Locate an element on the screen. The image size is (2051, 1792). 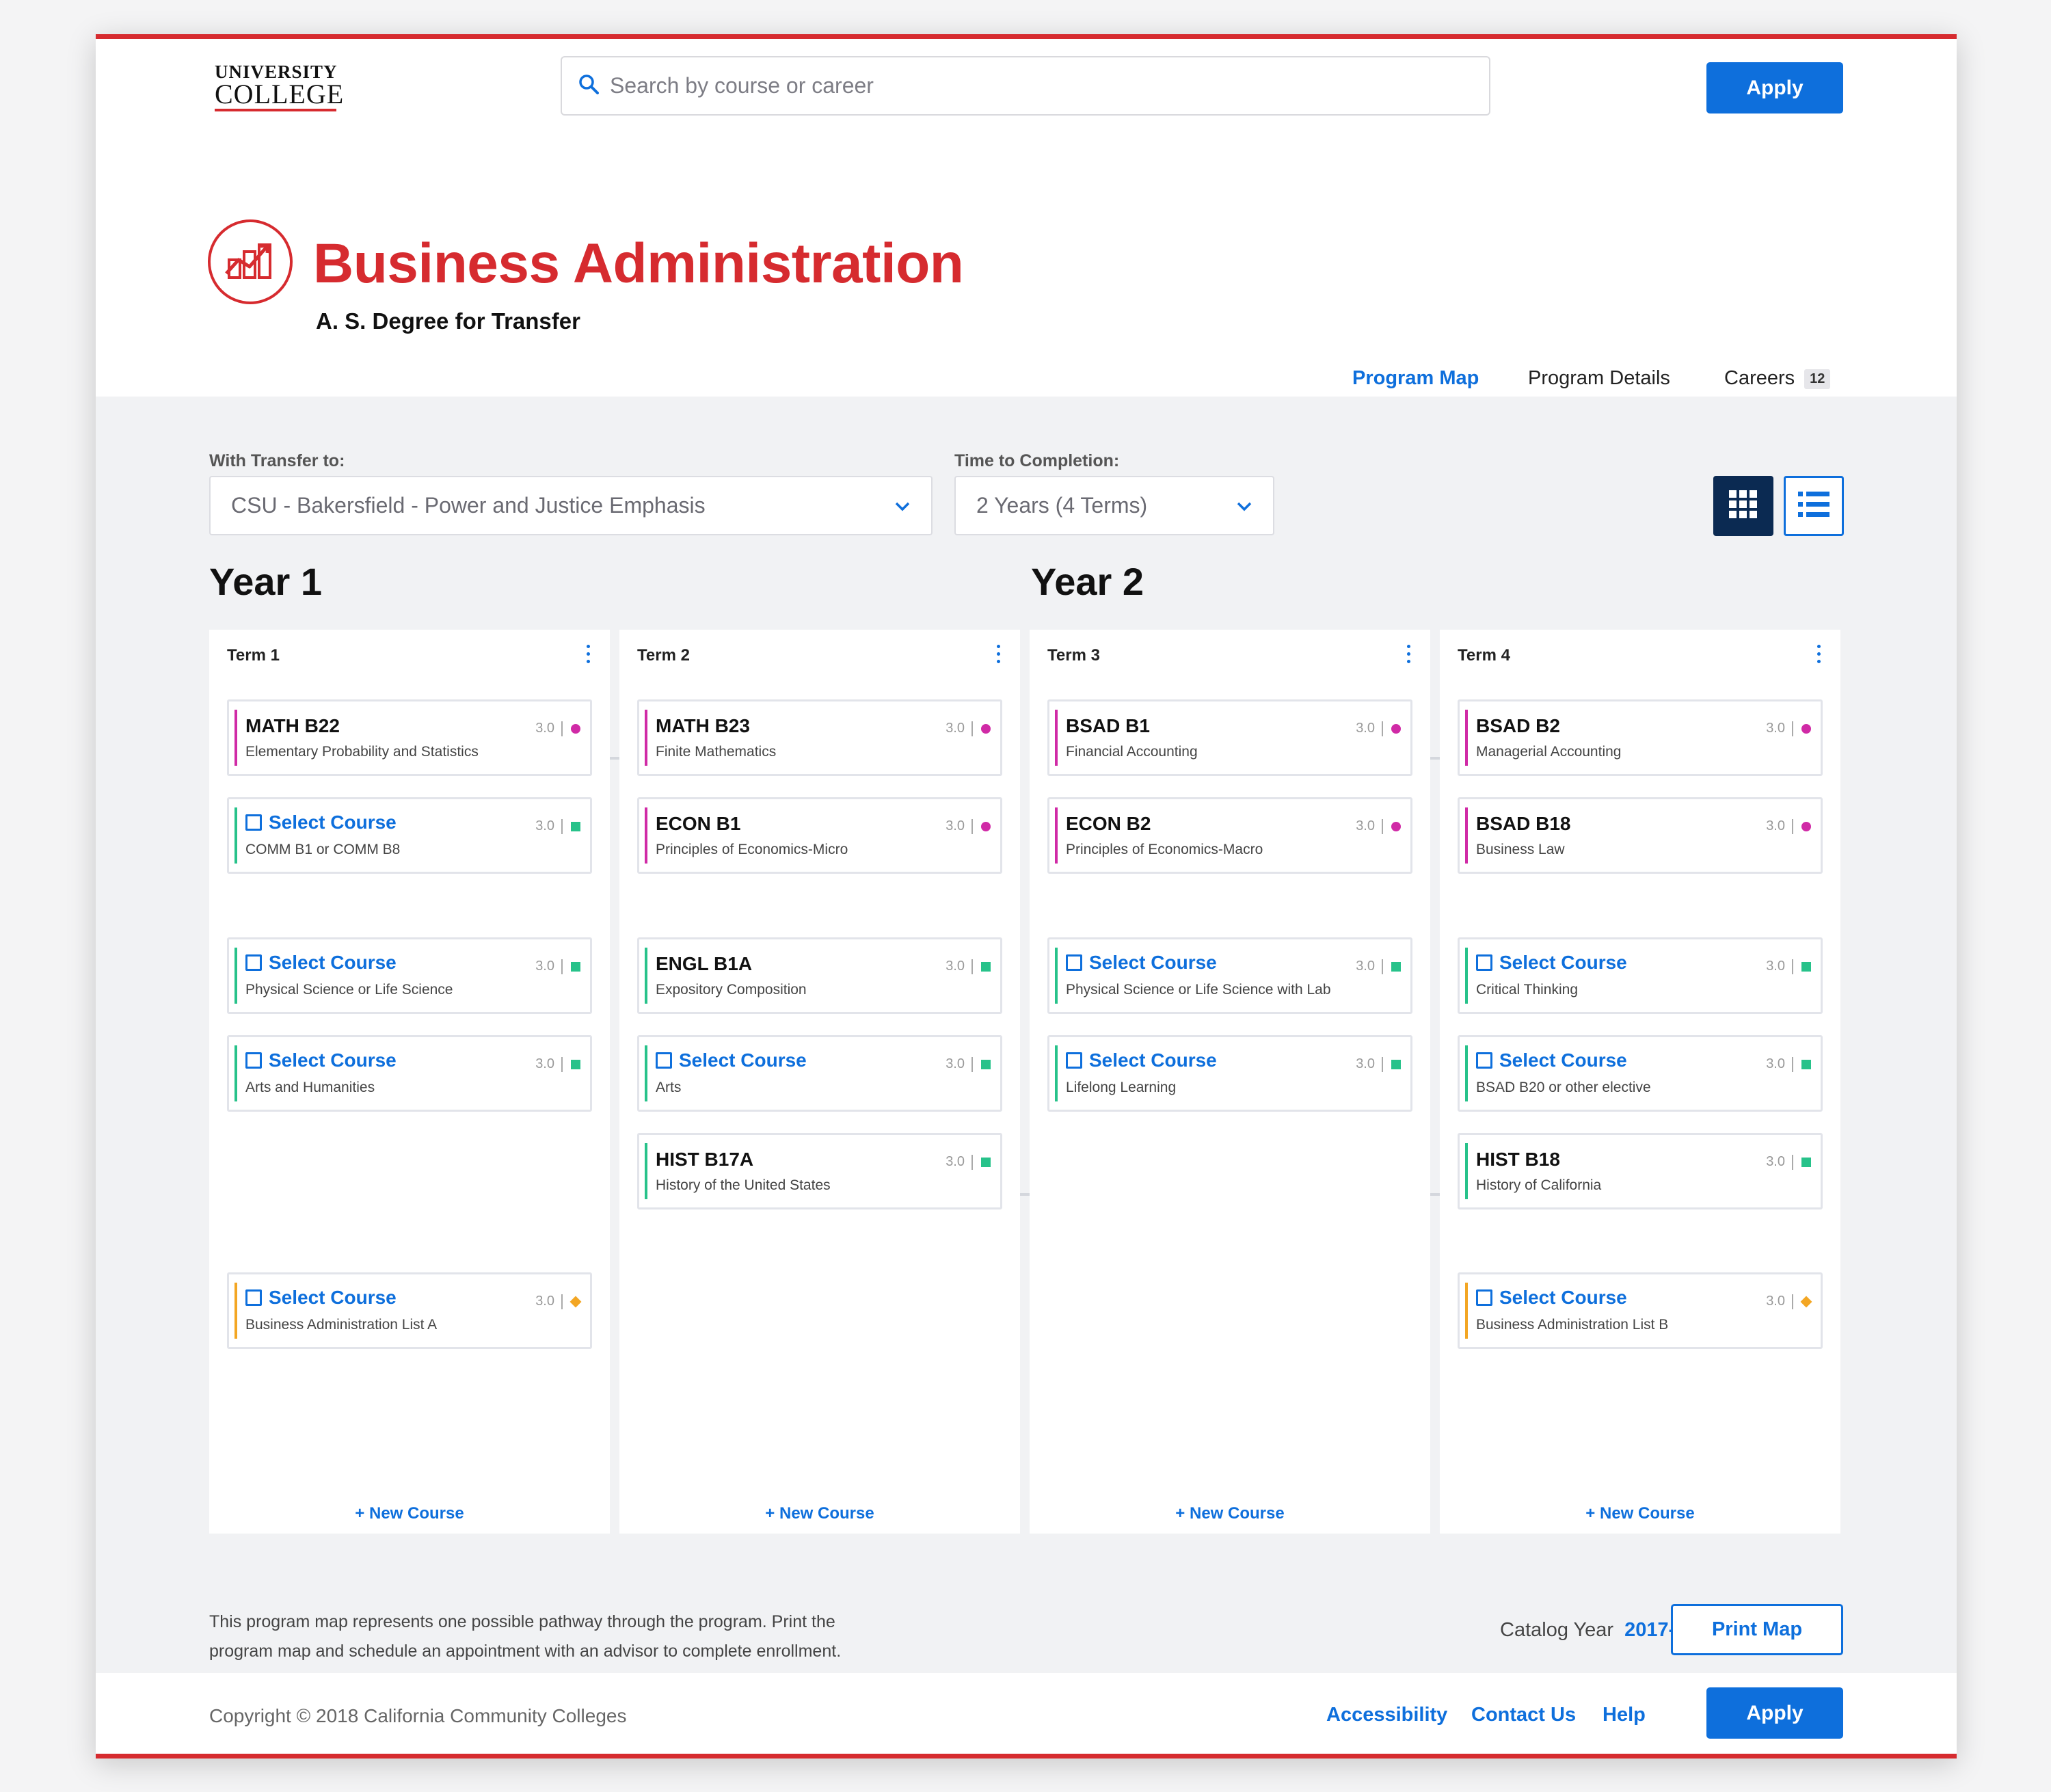
grid-icon is located at coordinates (1743, 506).